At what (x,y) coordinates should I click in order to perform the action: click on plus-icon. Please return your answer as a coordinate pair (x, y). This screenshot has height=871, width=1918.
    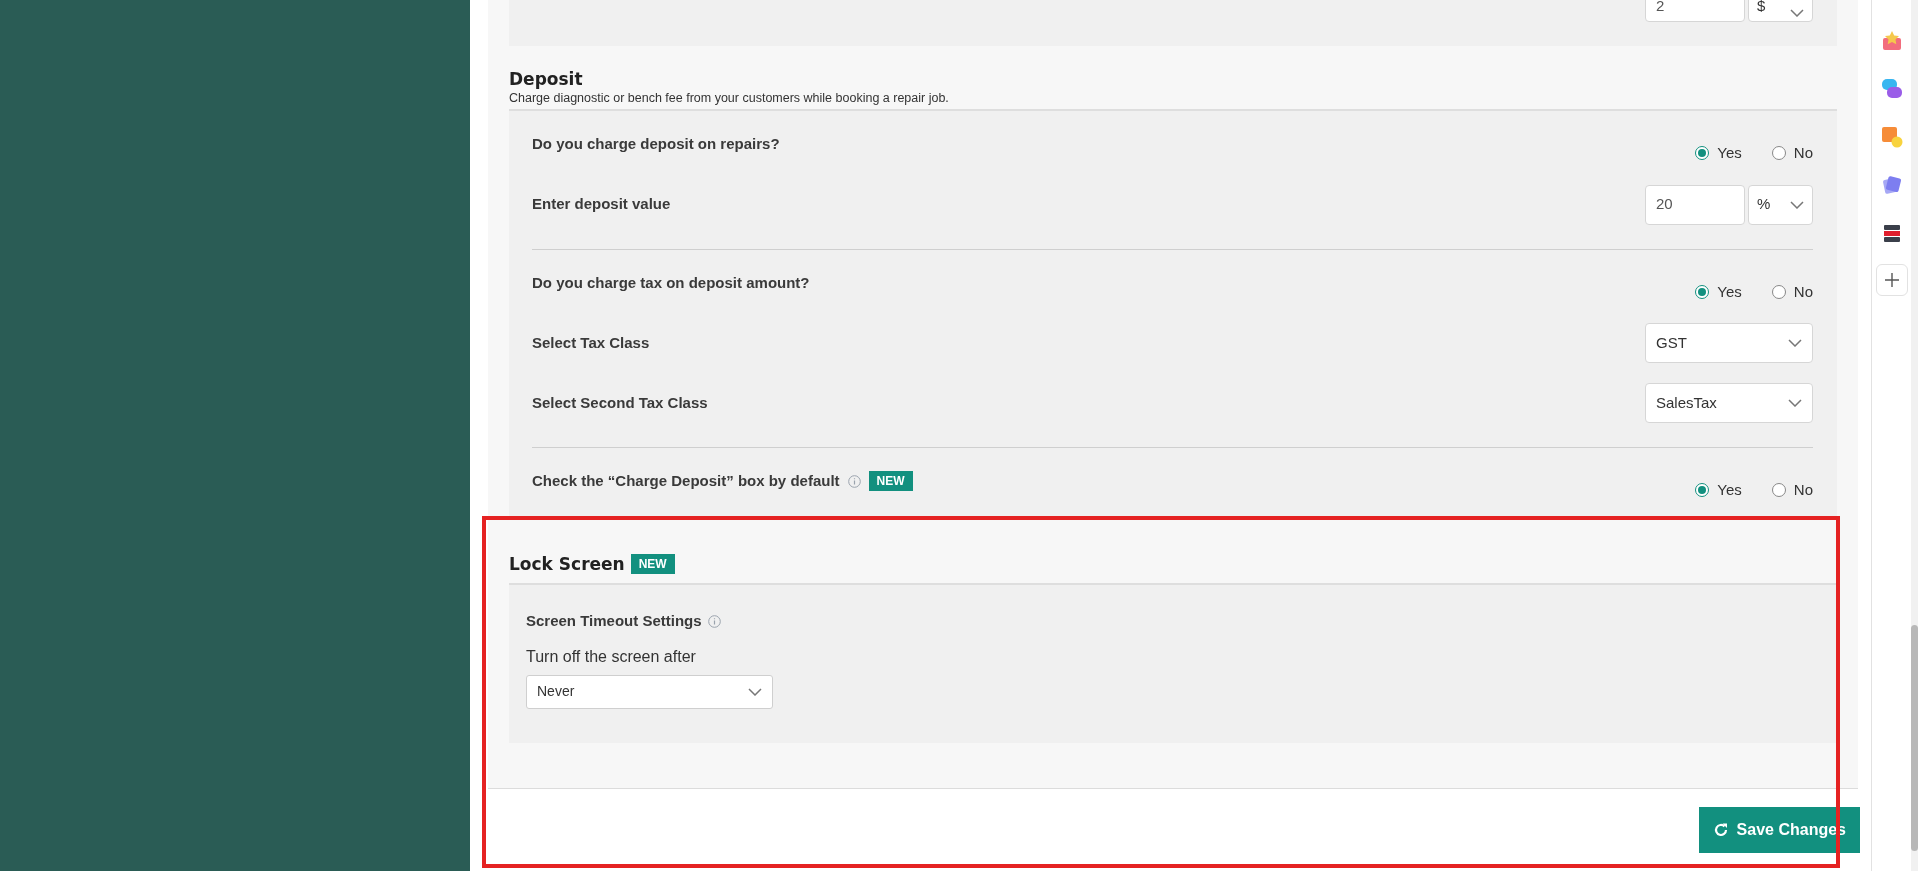
    Looking at the image, I should click on (1891, 280).